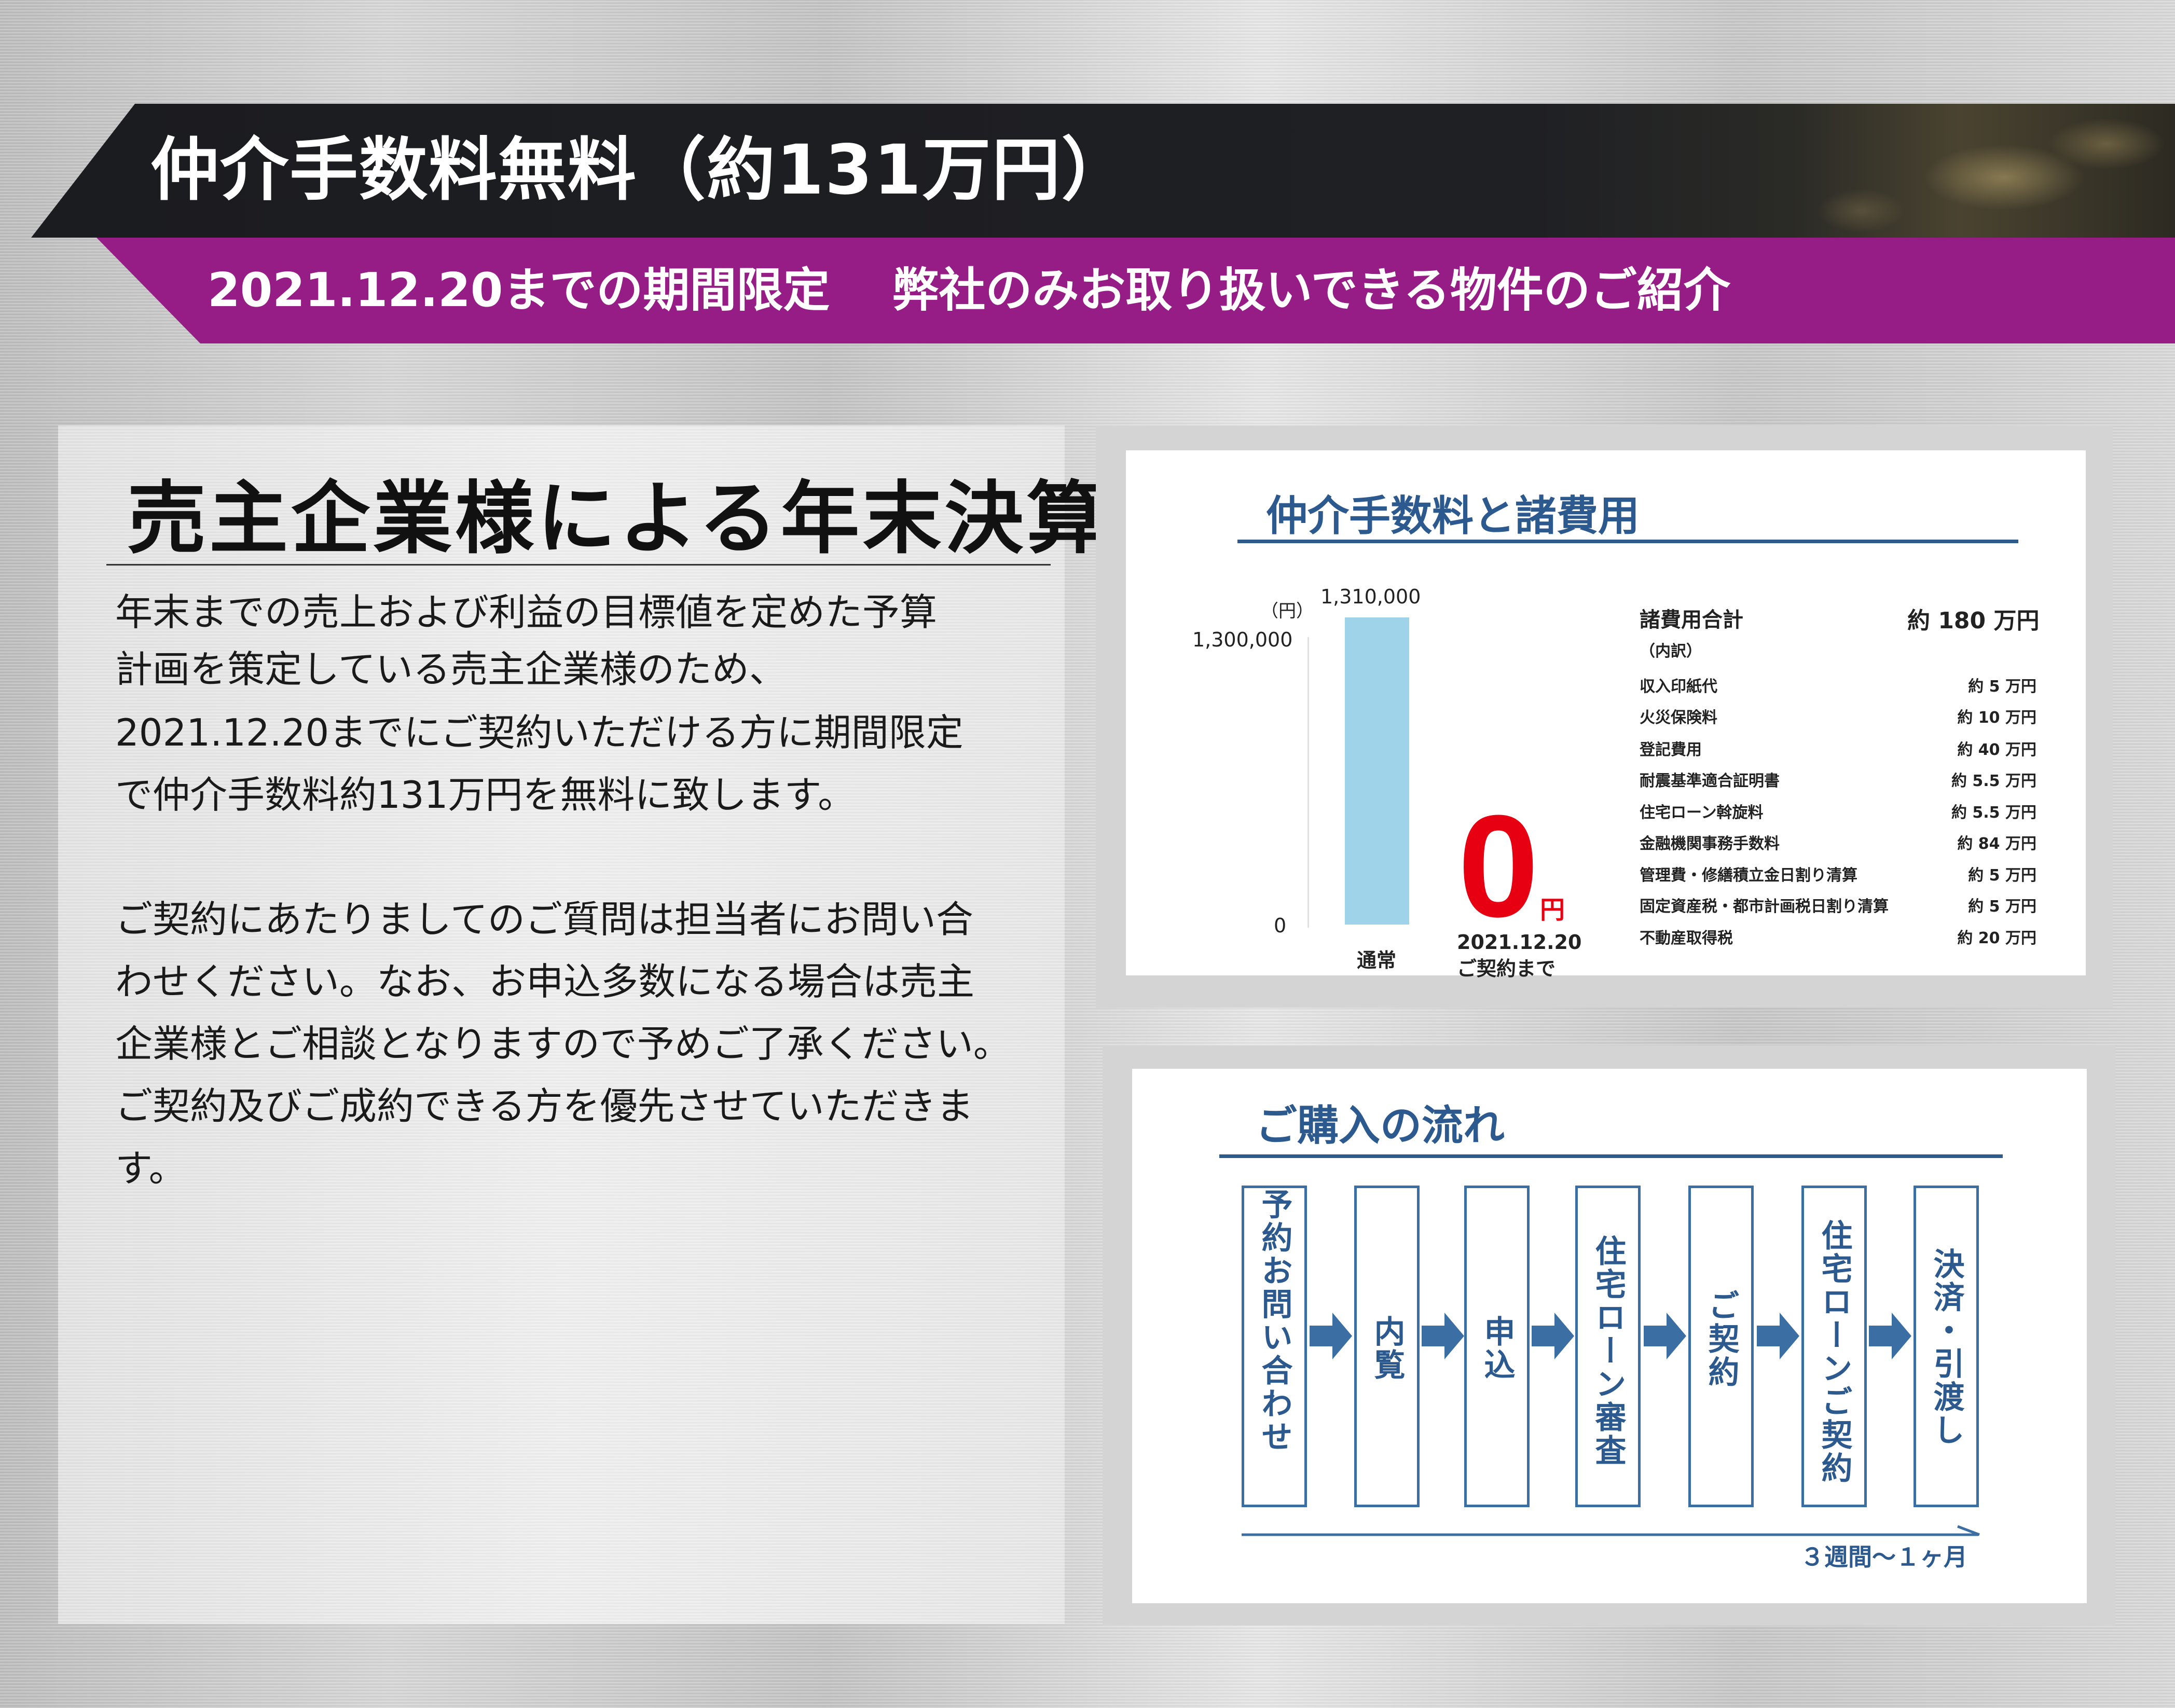 This screenshot has width=2175, height=1708. What do you see at coordinates (150, 1168) in the screenshot?
I see `paragraph2-line: す。` at bounding box center [150, 1168].